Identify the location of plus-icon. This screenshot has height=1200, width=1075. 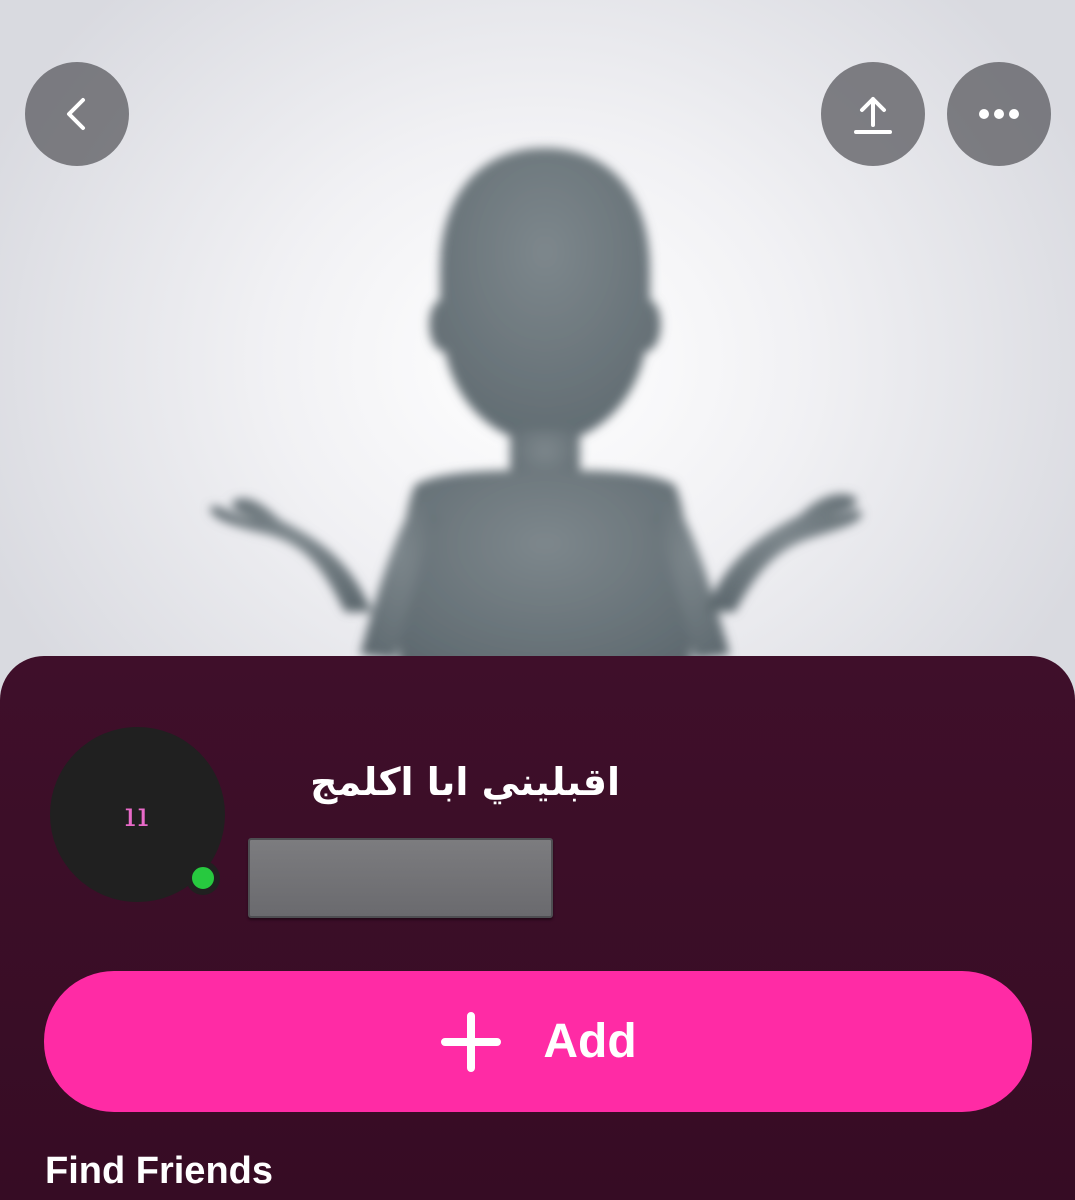
(471, 1042).